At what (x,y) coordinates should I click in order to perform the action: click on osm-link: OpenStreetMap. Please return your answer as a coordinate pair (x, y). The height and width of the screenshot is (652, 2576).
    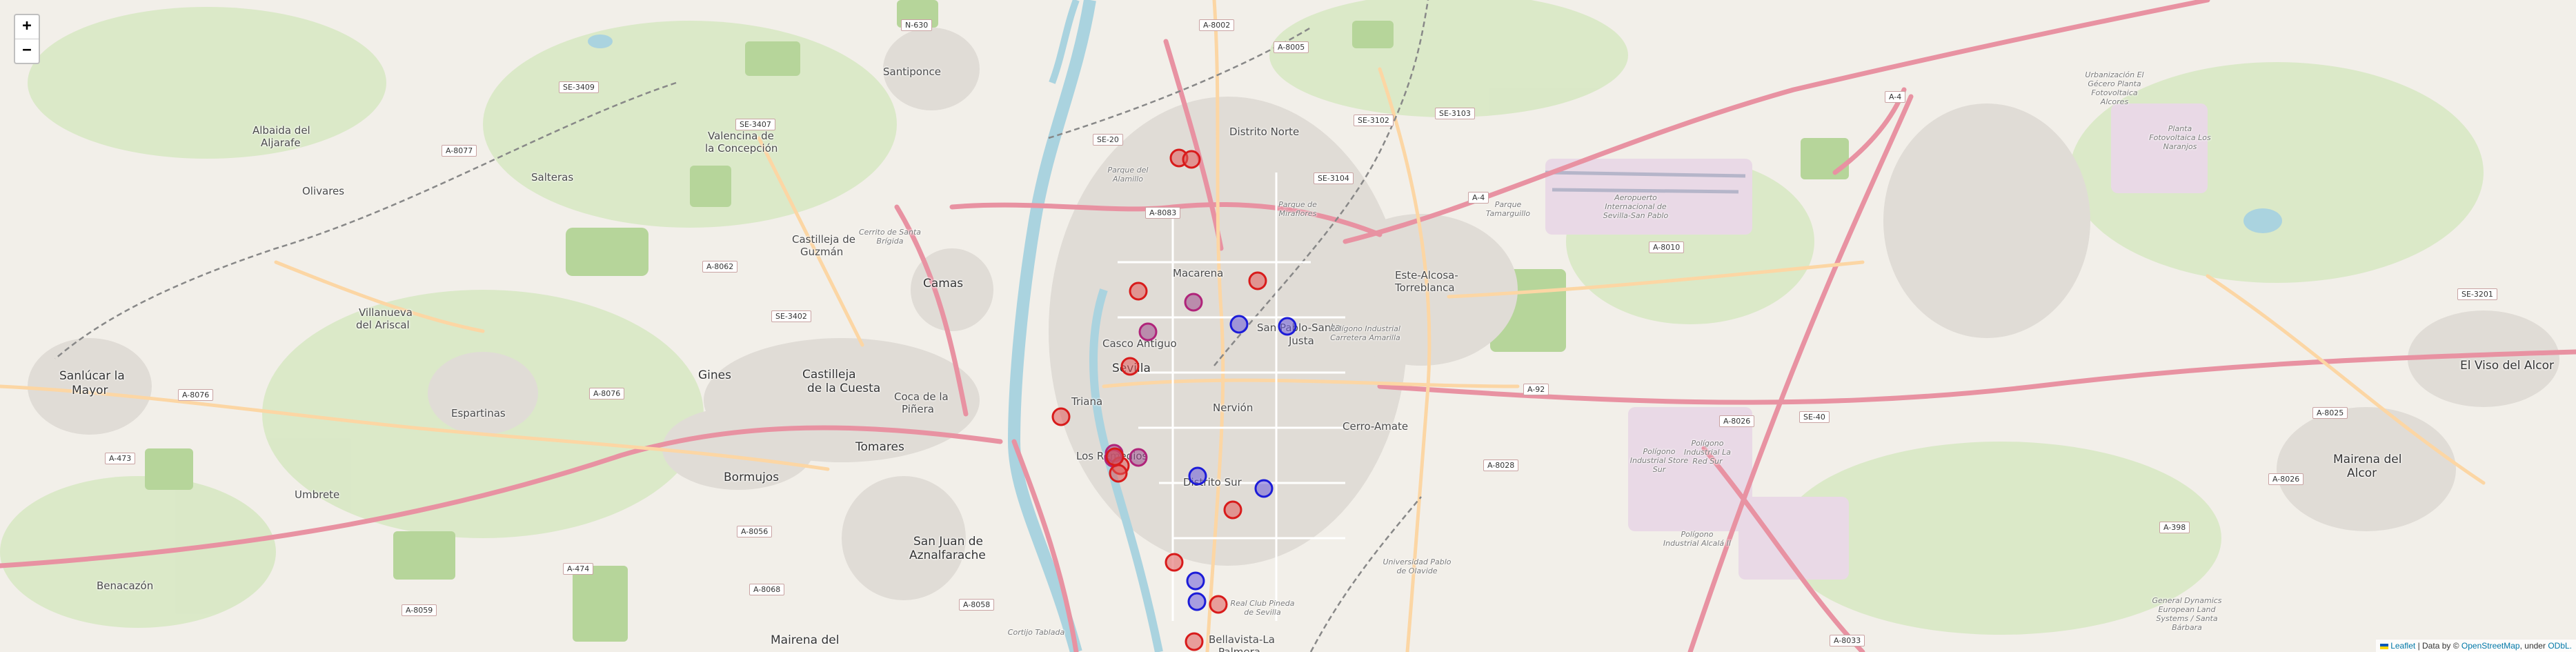
    Looking at the image, I should click on (2490, 646).